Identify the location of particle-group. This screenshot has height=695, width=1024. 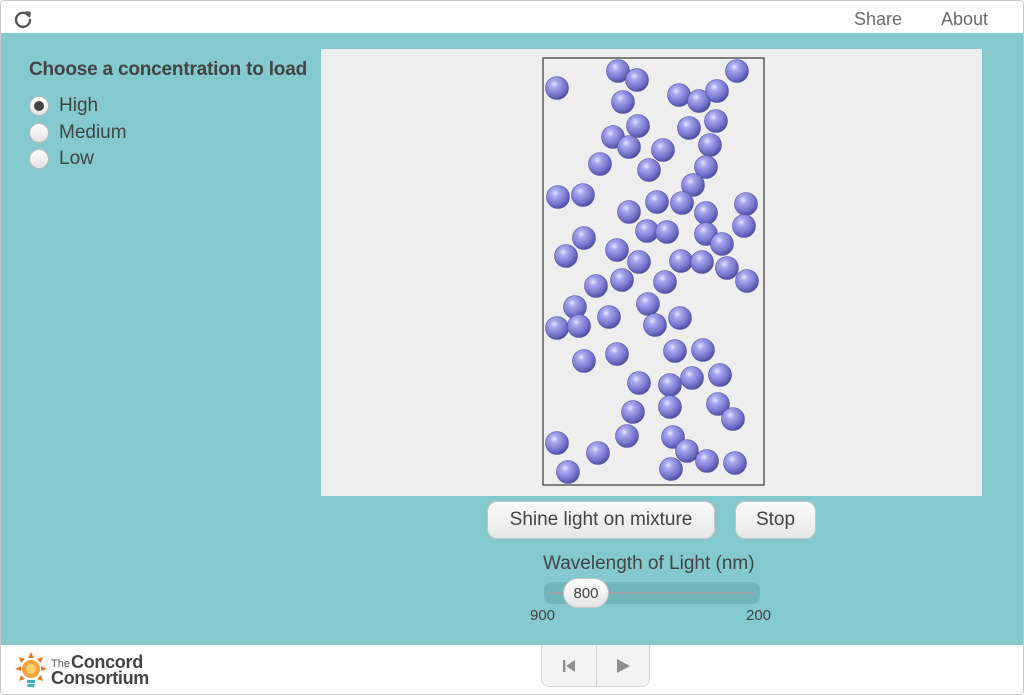
(652, 271).